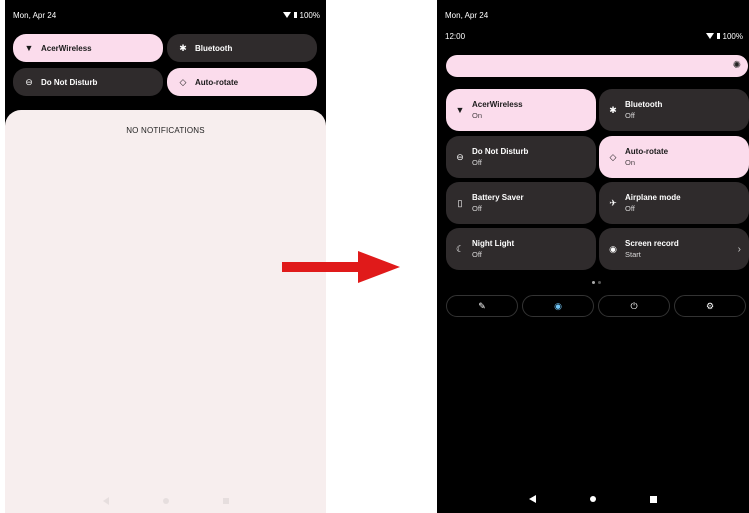  Describe the element at coordinates (165, 130) in the screenshot. I see `no-notifications-text: NO NOTIFICATIONS` at that location.